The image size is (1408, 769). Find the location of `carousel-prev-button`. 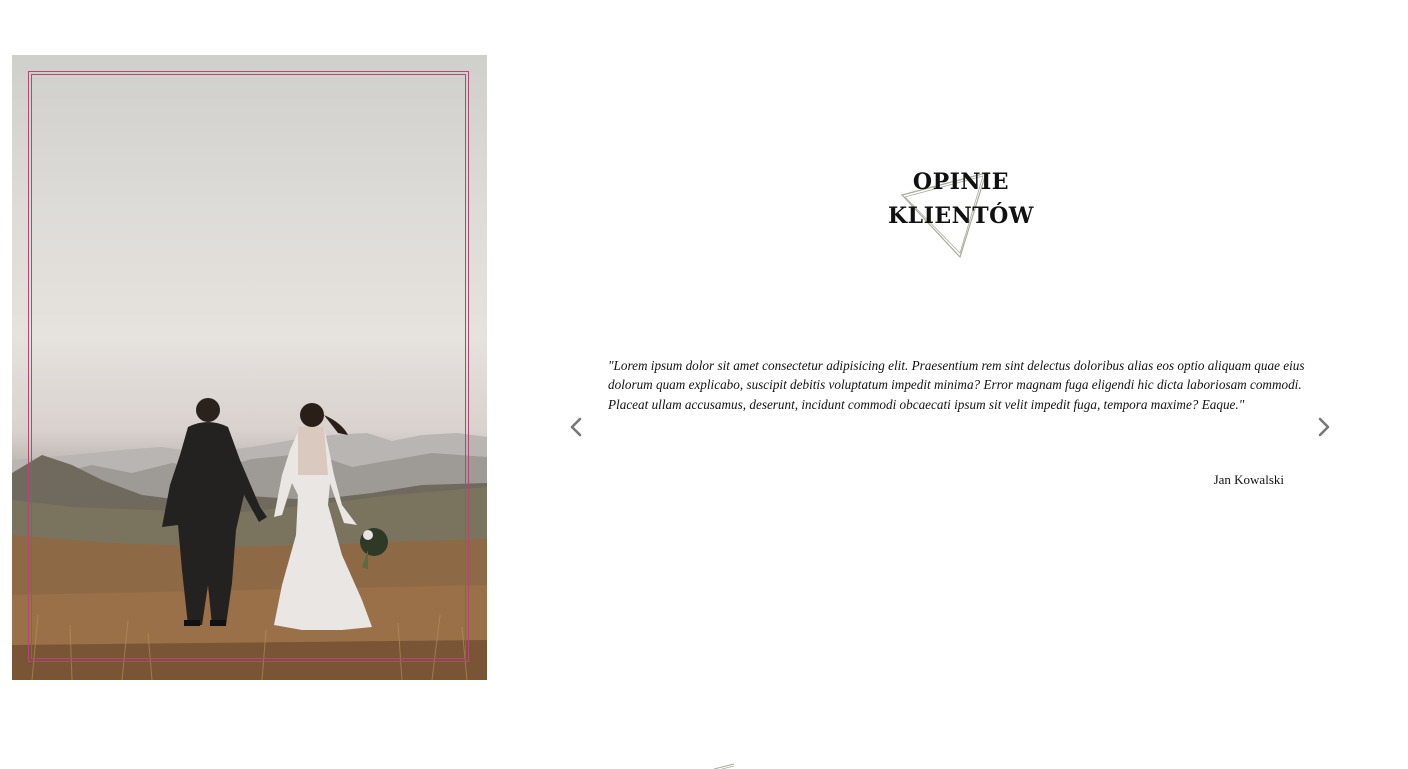

carousel-prev-button is located at coordinates (576, 427).